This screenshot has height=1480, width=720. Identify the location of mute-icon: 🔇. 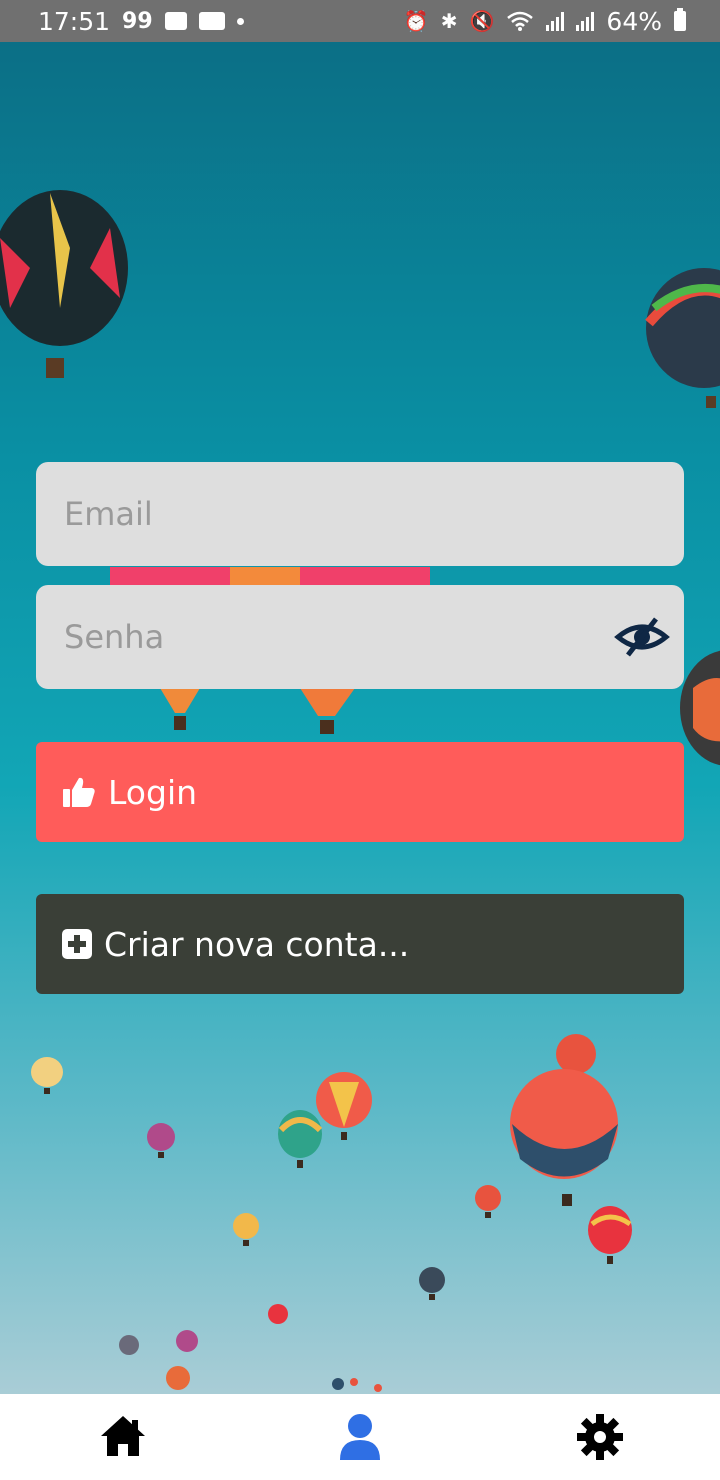
(482, 21).